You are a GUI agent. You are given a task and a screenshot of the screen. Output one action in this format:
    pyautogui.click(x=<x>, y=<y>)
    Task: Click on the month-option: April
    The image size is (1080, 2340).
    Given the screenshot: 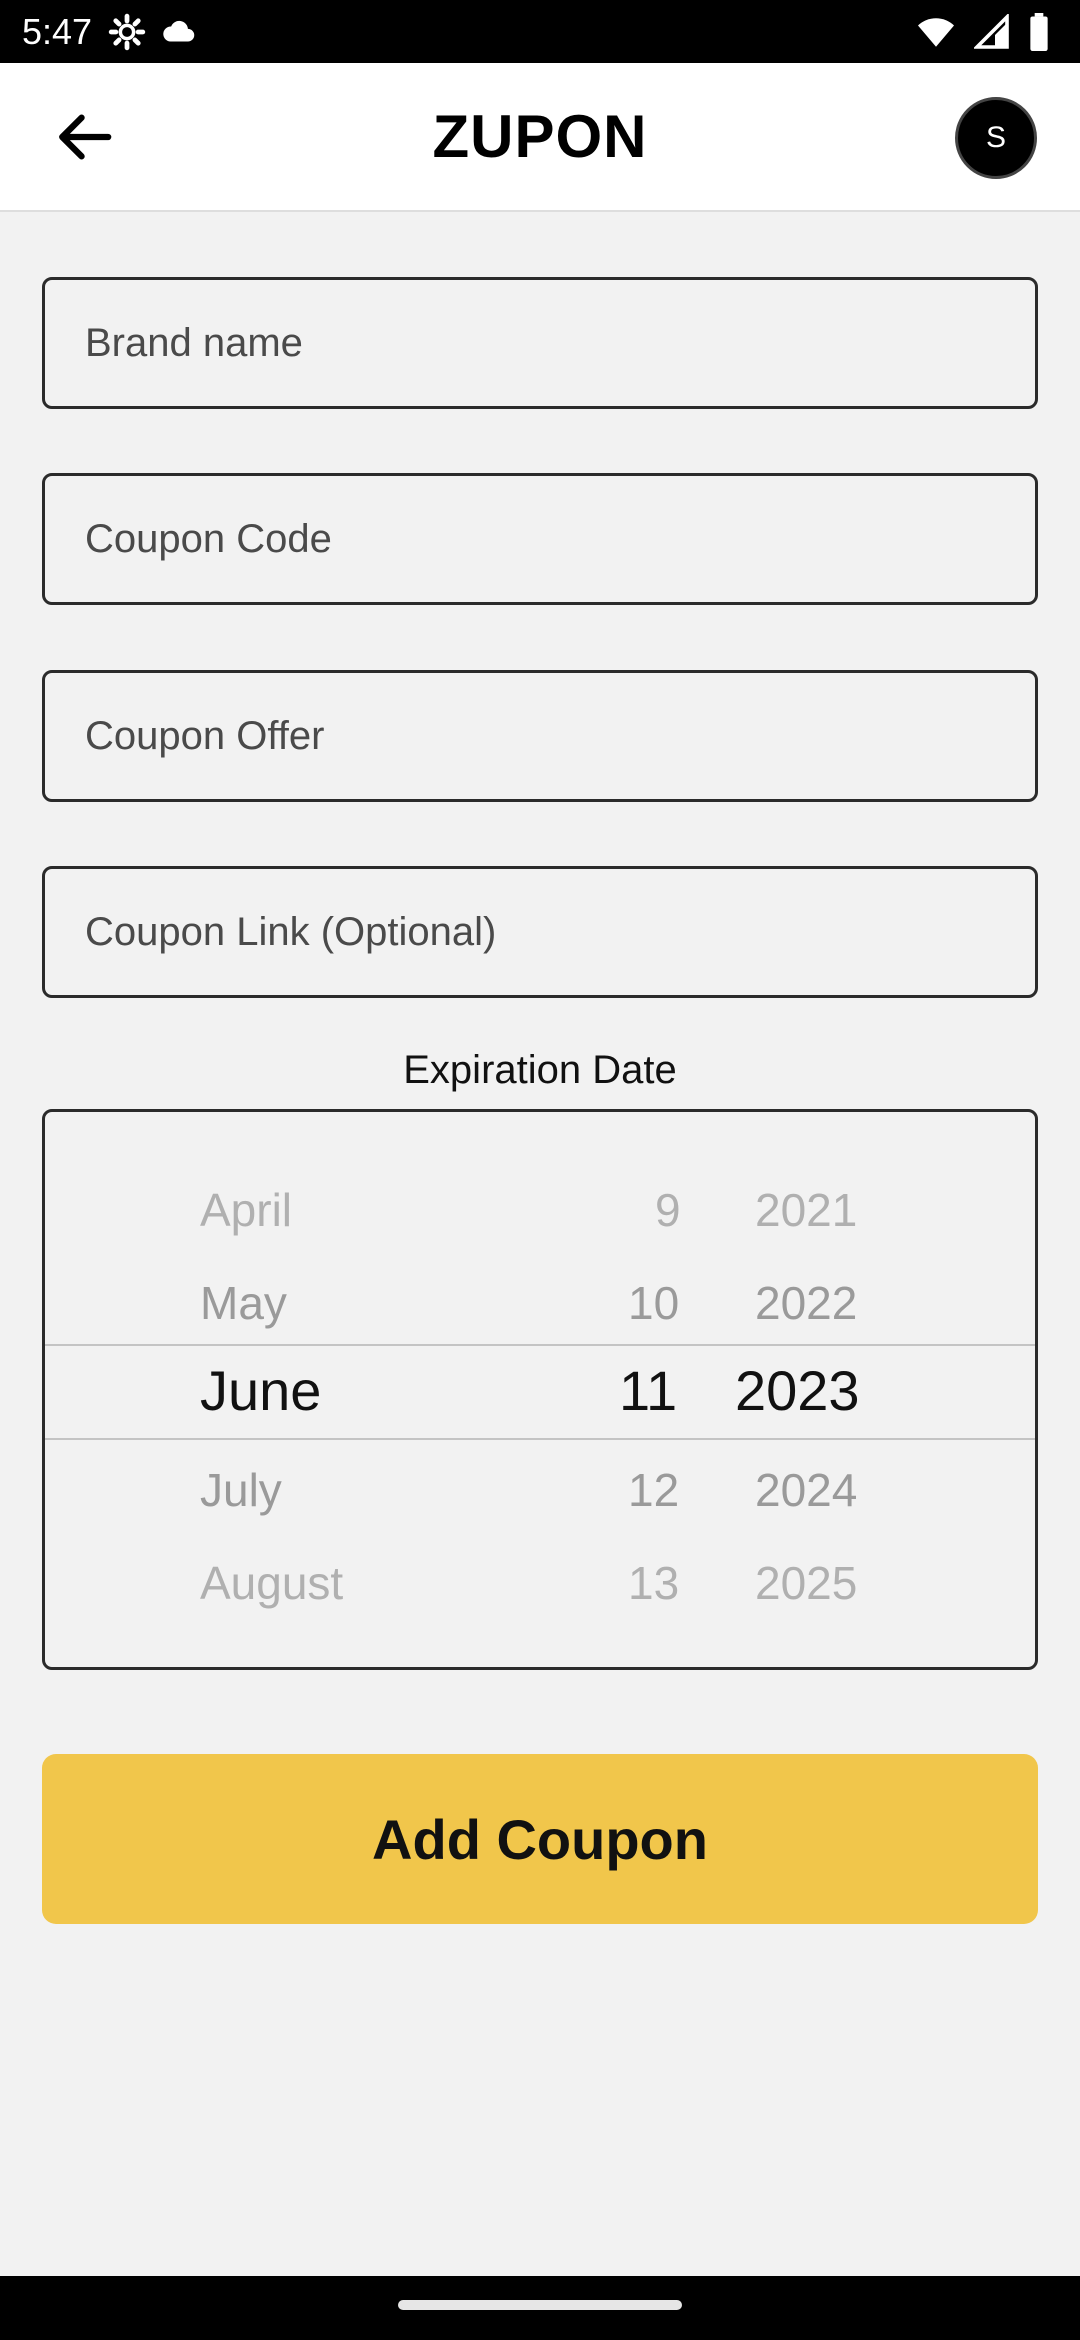 What is the action you would take?
    pyautogui.click(x=246, y=1210)
    